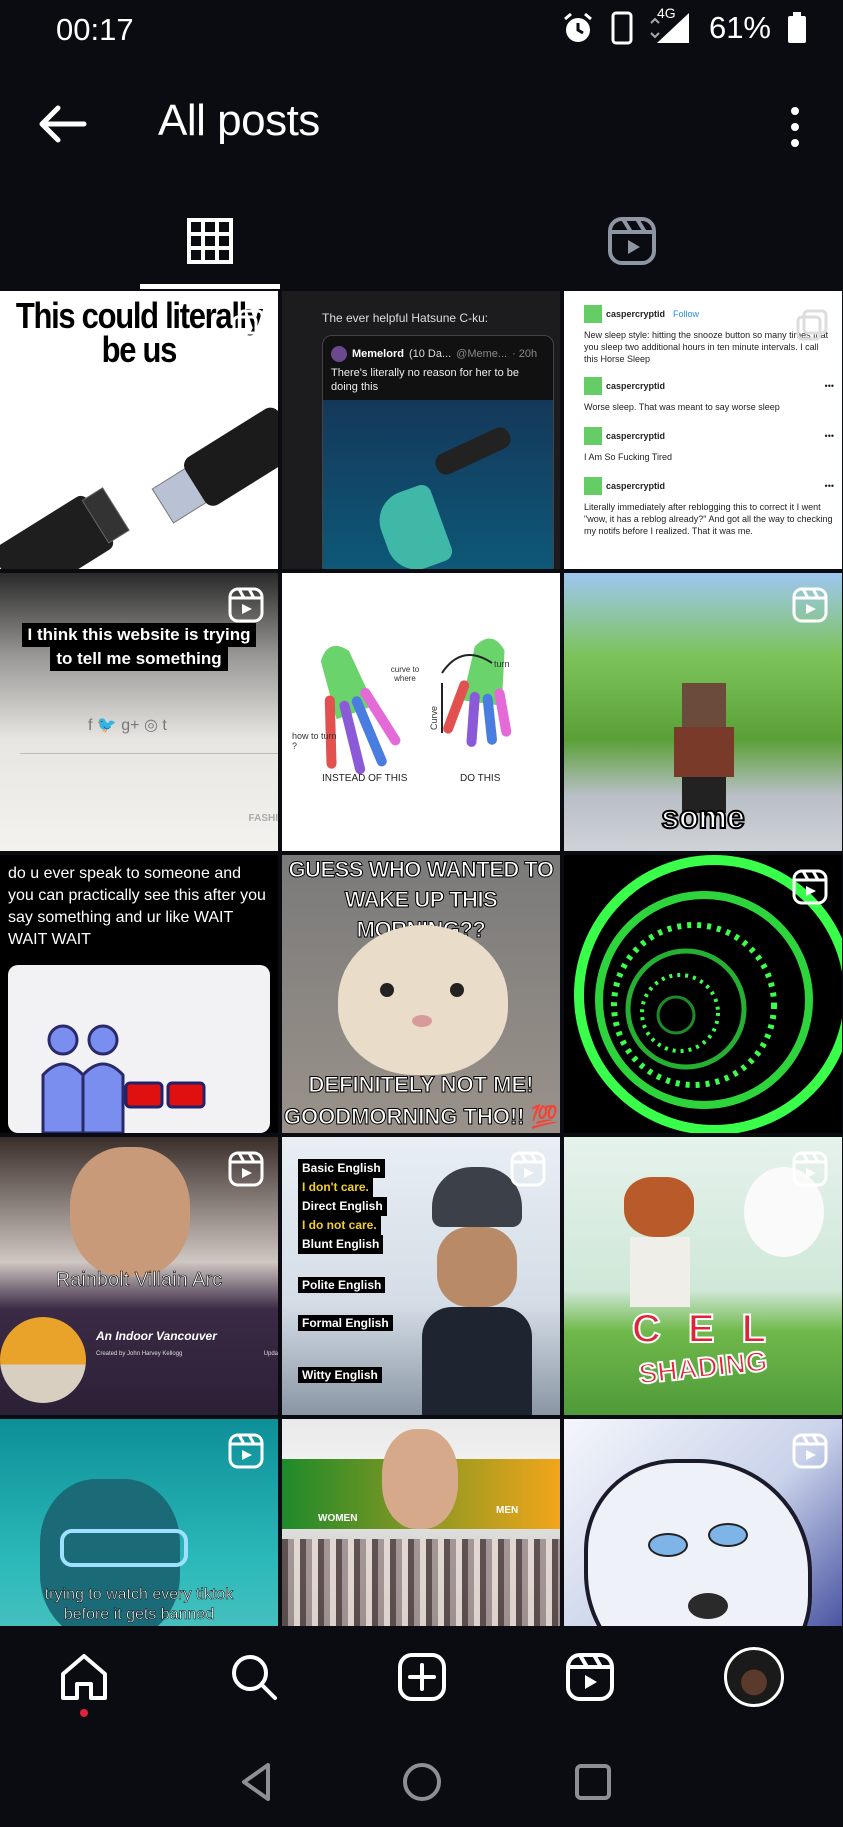 This screenshot has width=843, height=1827. I want to click on caption-line-1: I think this website is trying, so click(139, 635).